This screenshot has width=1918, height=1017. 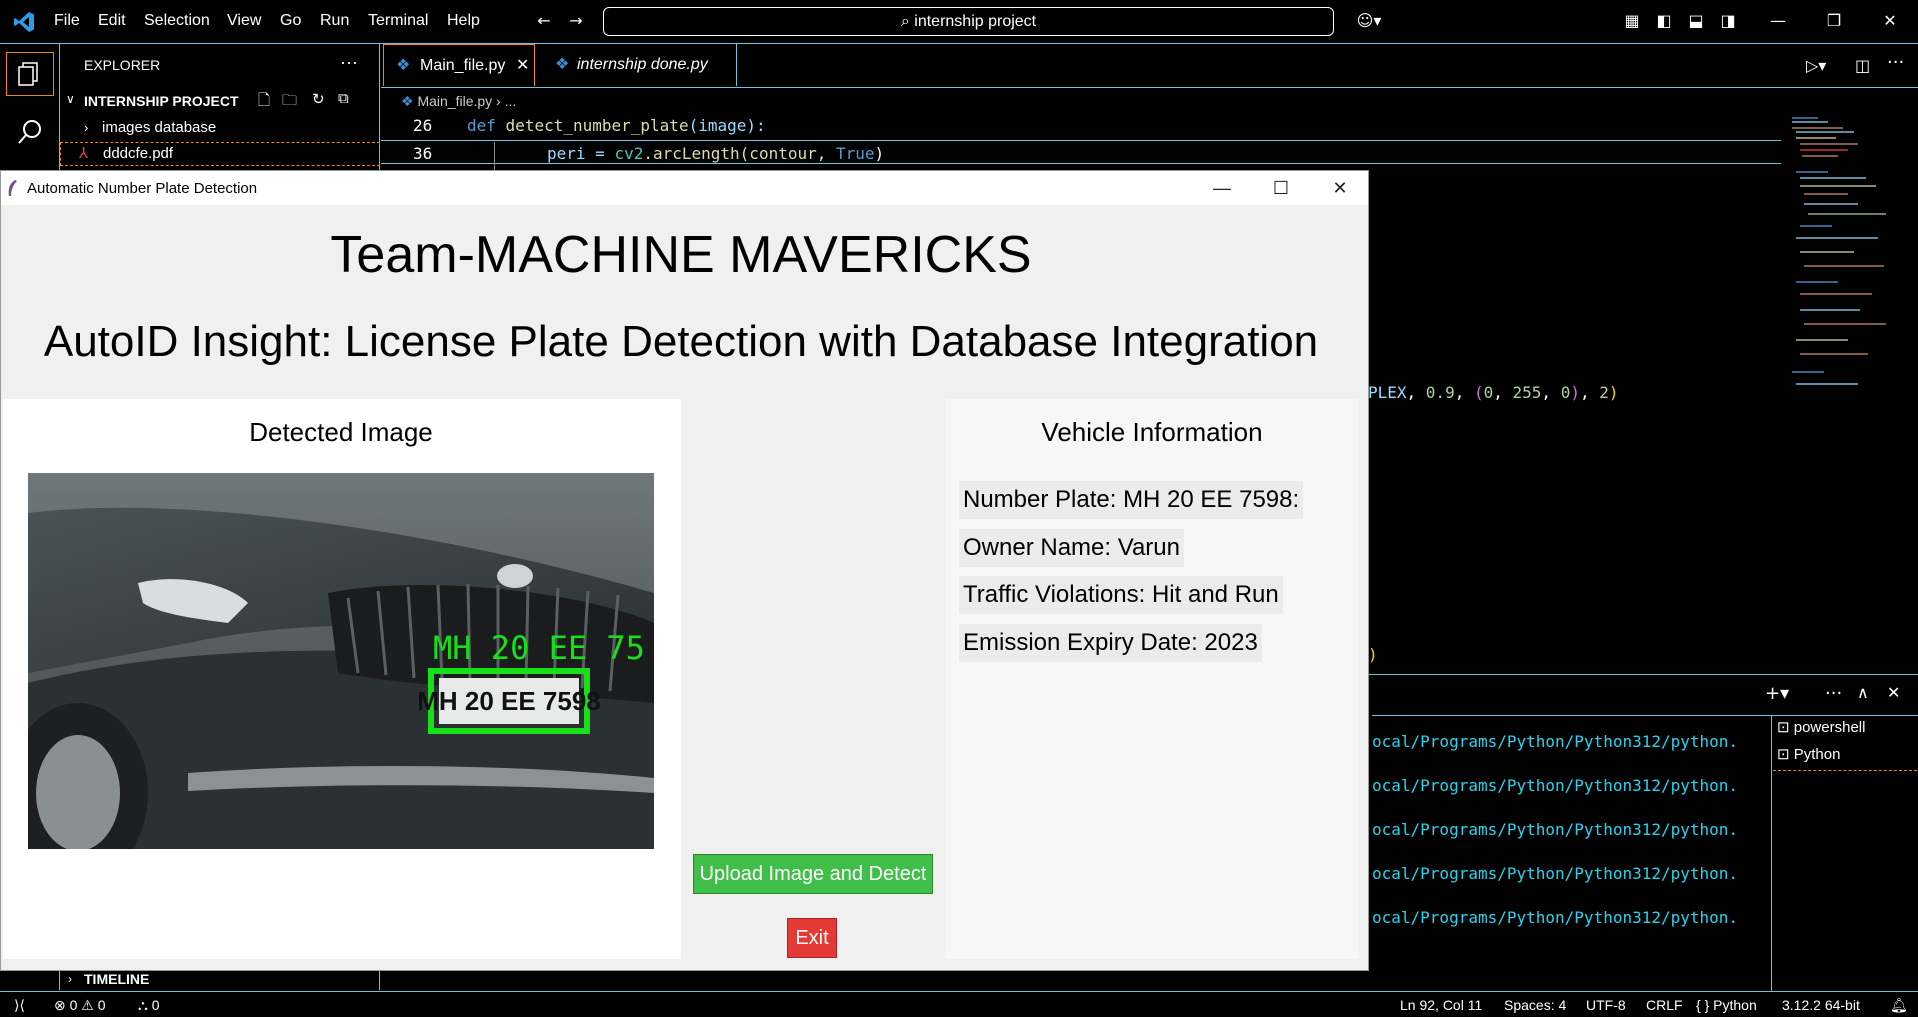 I want to click on terminal-session-powershell: ⊡ powershell, so click(x=1847, y=731).